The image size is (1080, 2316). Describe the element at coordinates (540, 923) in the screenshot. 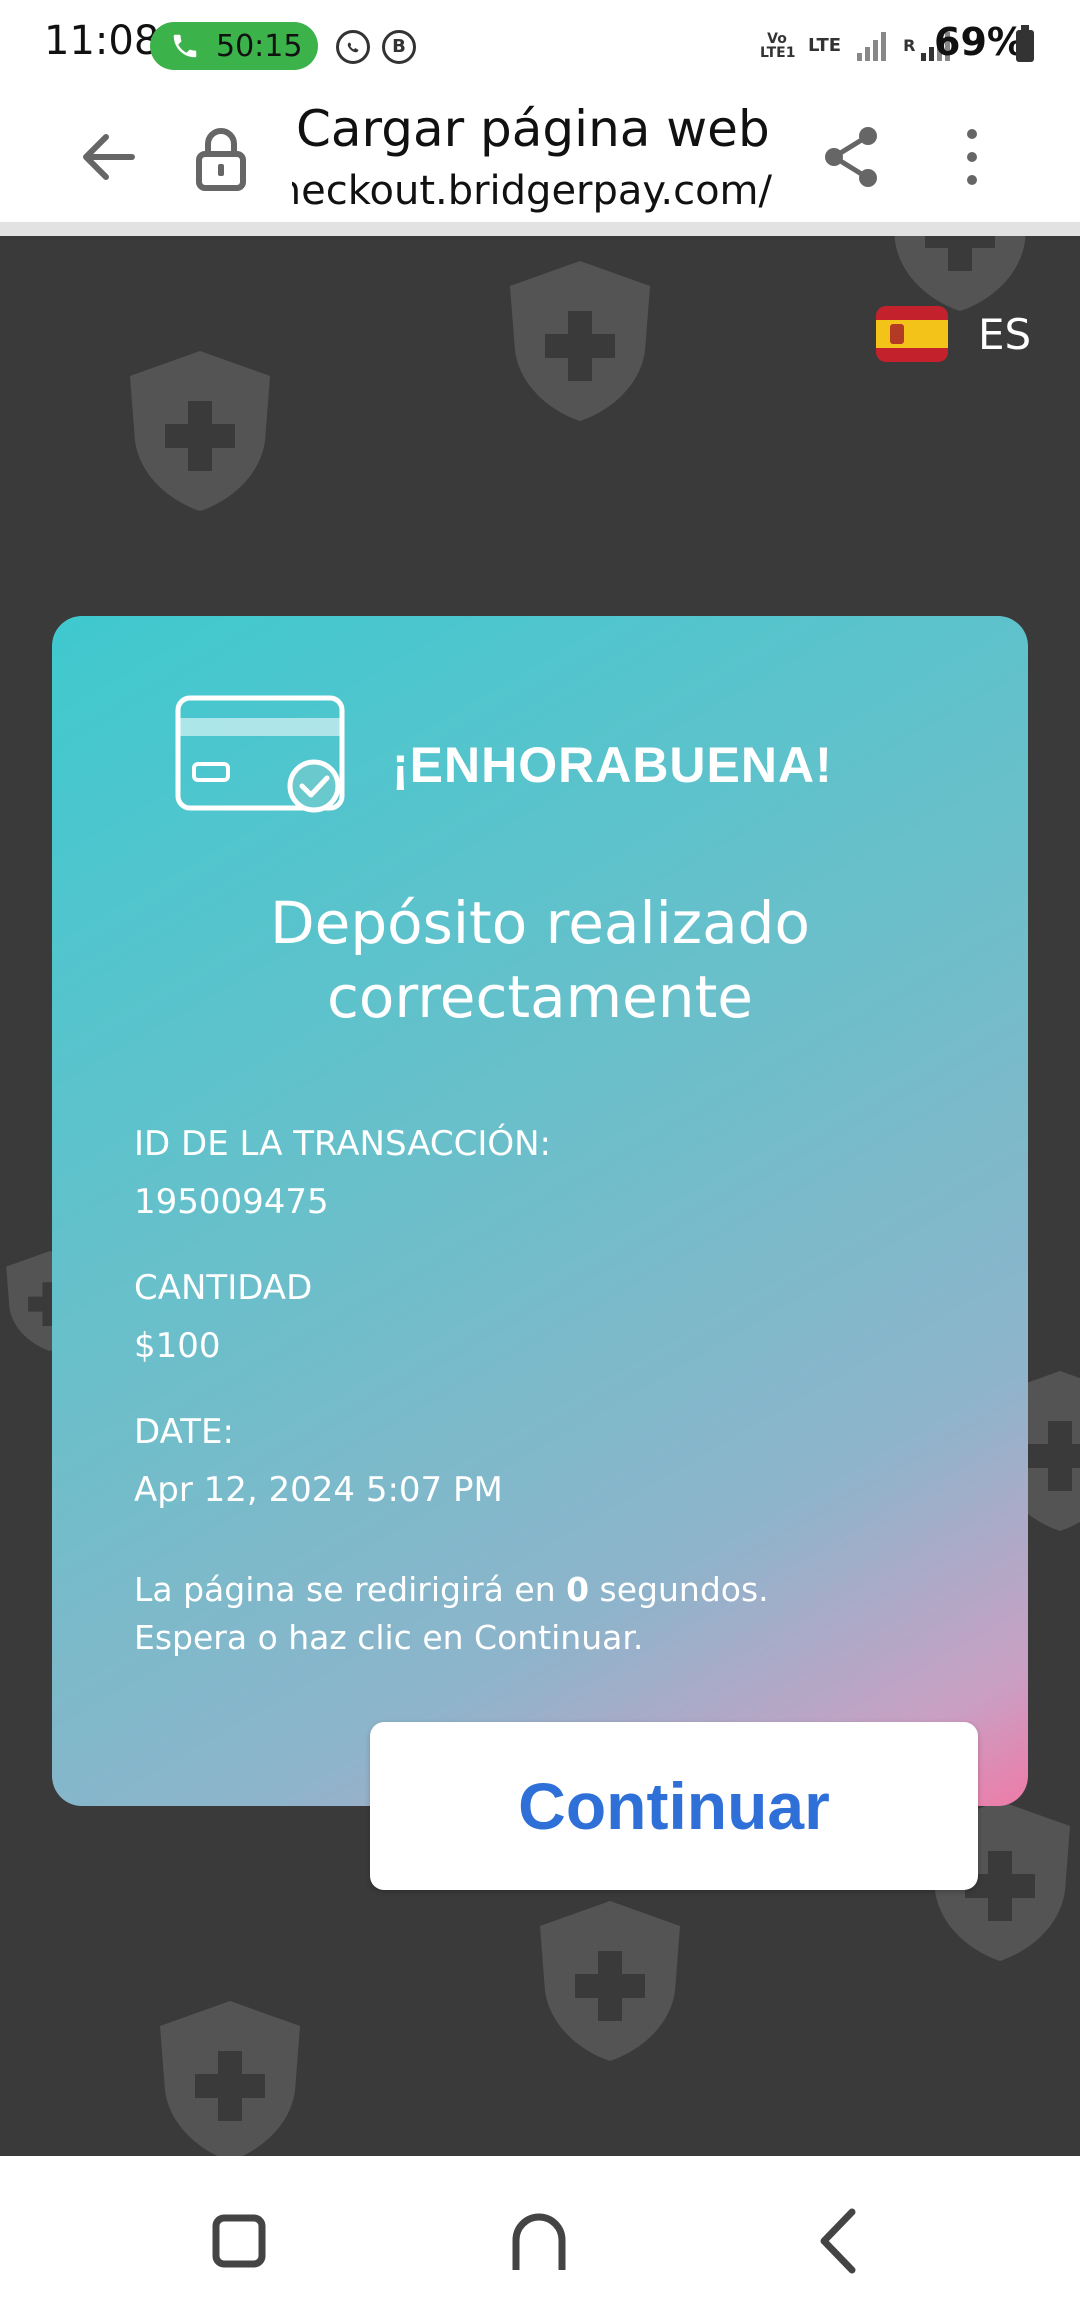

I see `headline-line-1: Depósito realizado` at that location.